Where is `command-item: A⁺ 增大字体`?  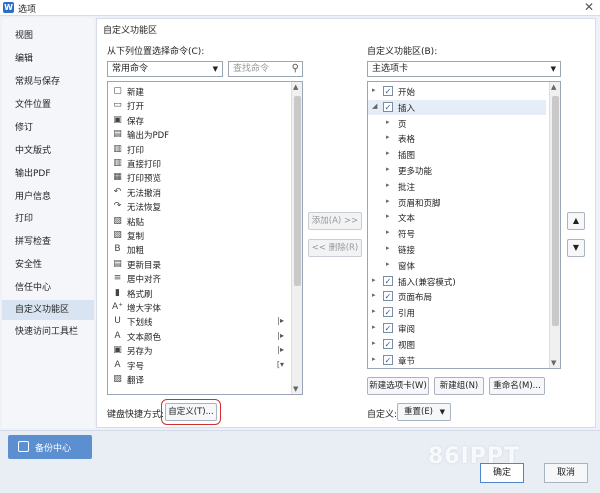
command-item: A⁺ 增大字体 is located at coordinates (198, 307).